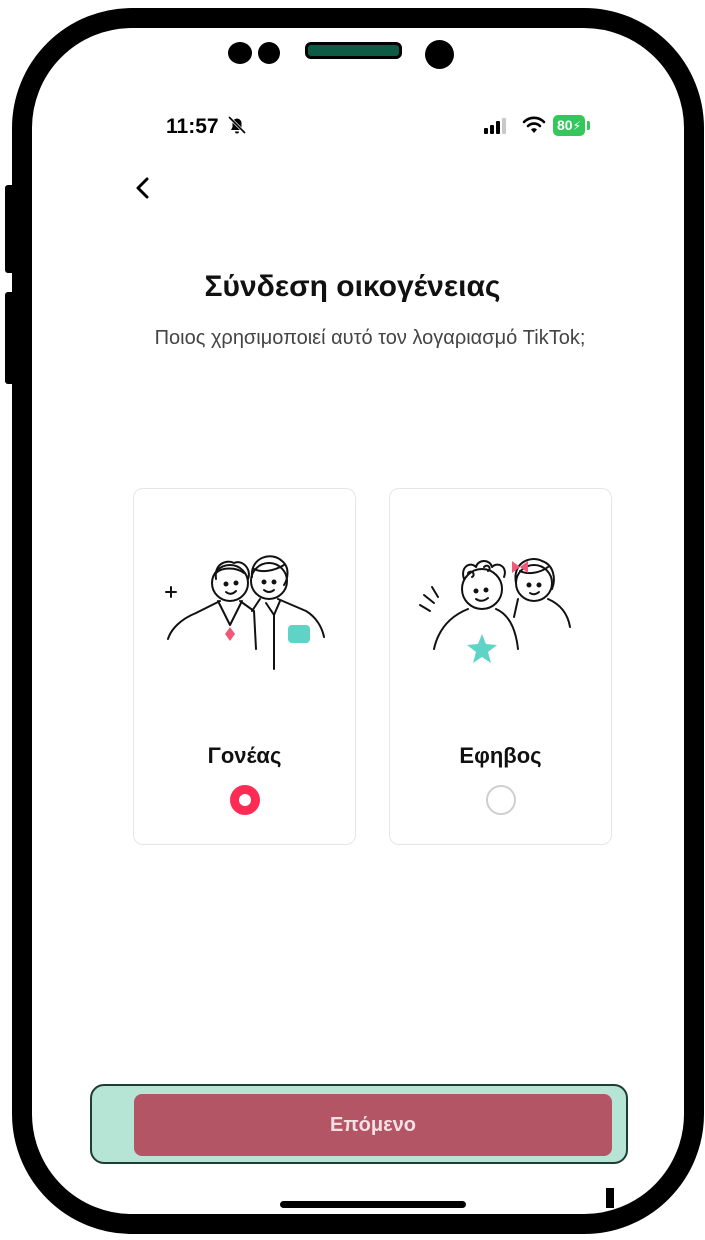  Describe the element at coordinates (373, 1204) in the screenshot. I see `home-indicator` at that location.